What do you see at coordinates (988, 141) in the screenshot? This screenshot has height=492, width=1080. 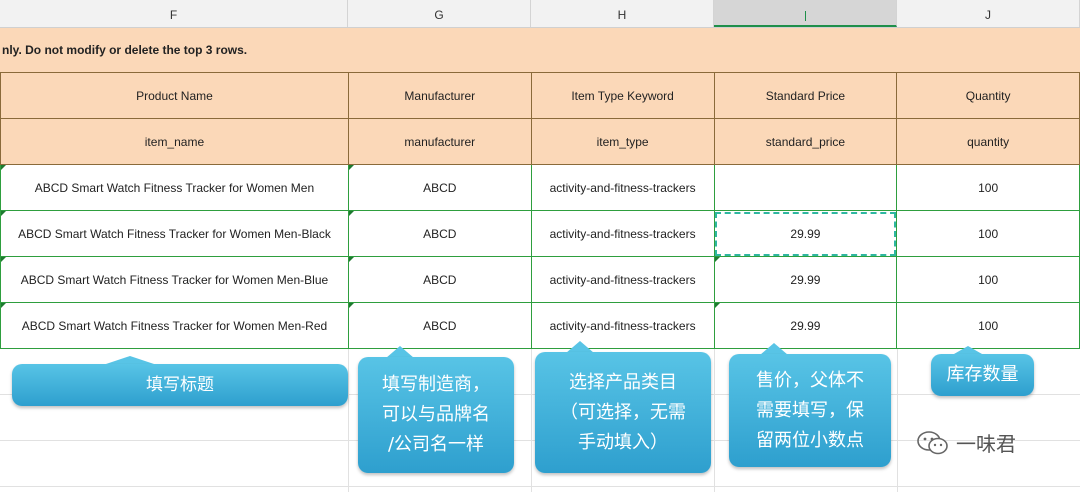 I see `field-quantity: quantity` at bounding box center [988, 141].